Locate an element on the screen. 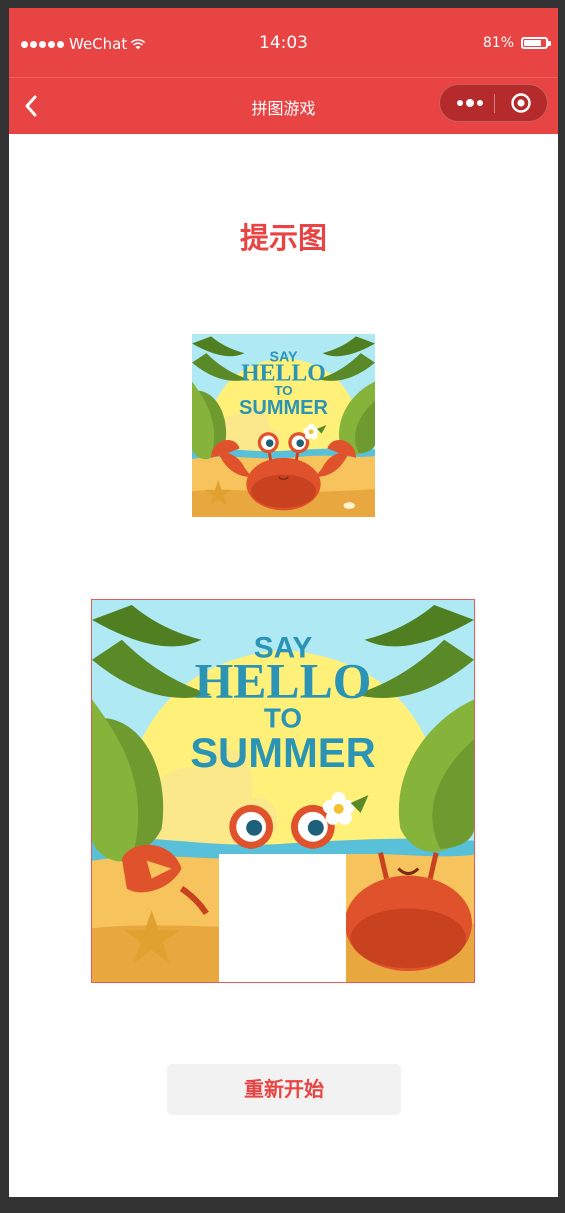  mini-program-capsule is located at coordinates (493, 103).